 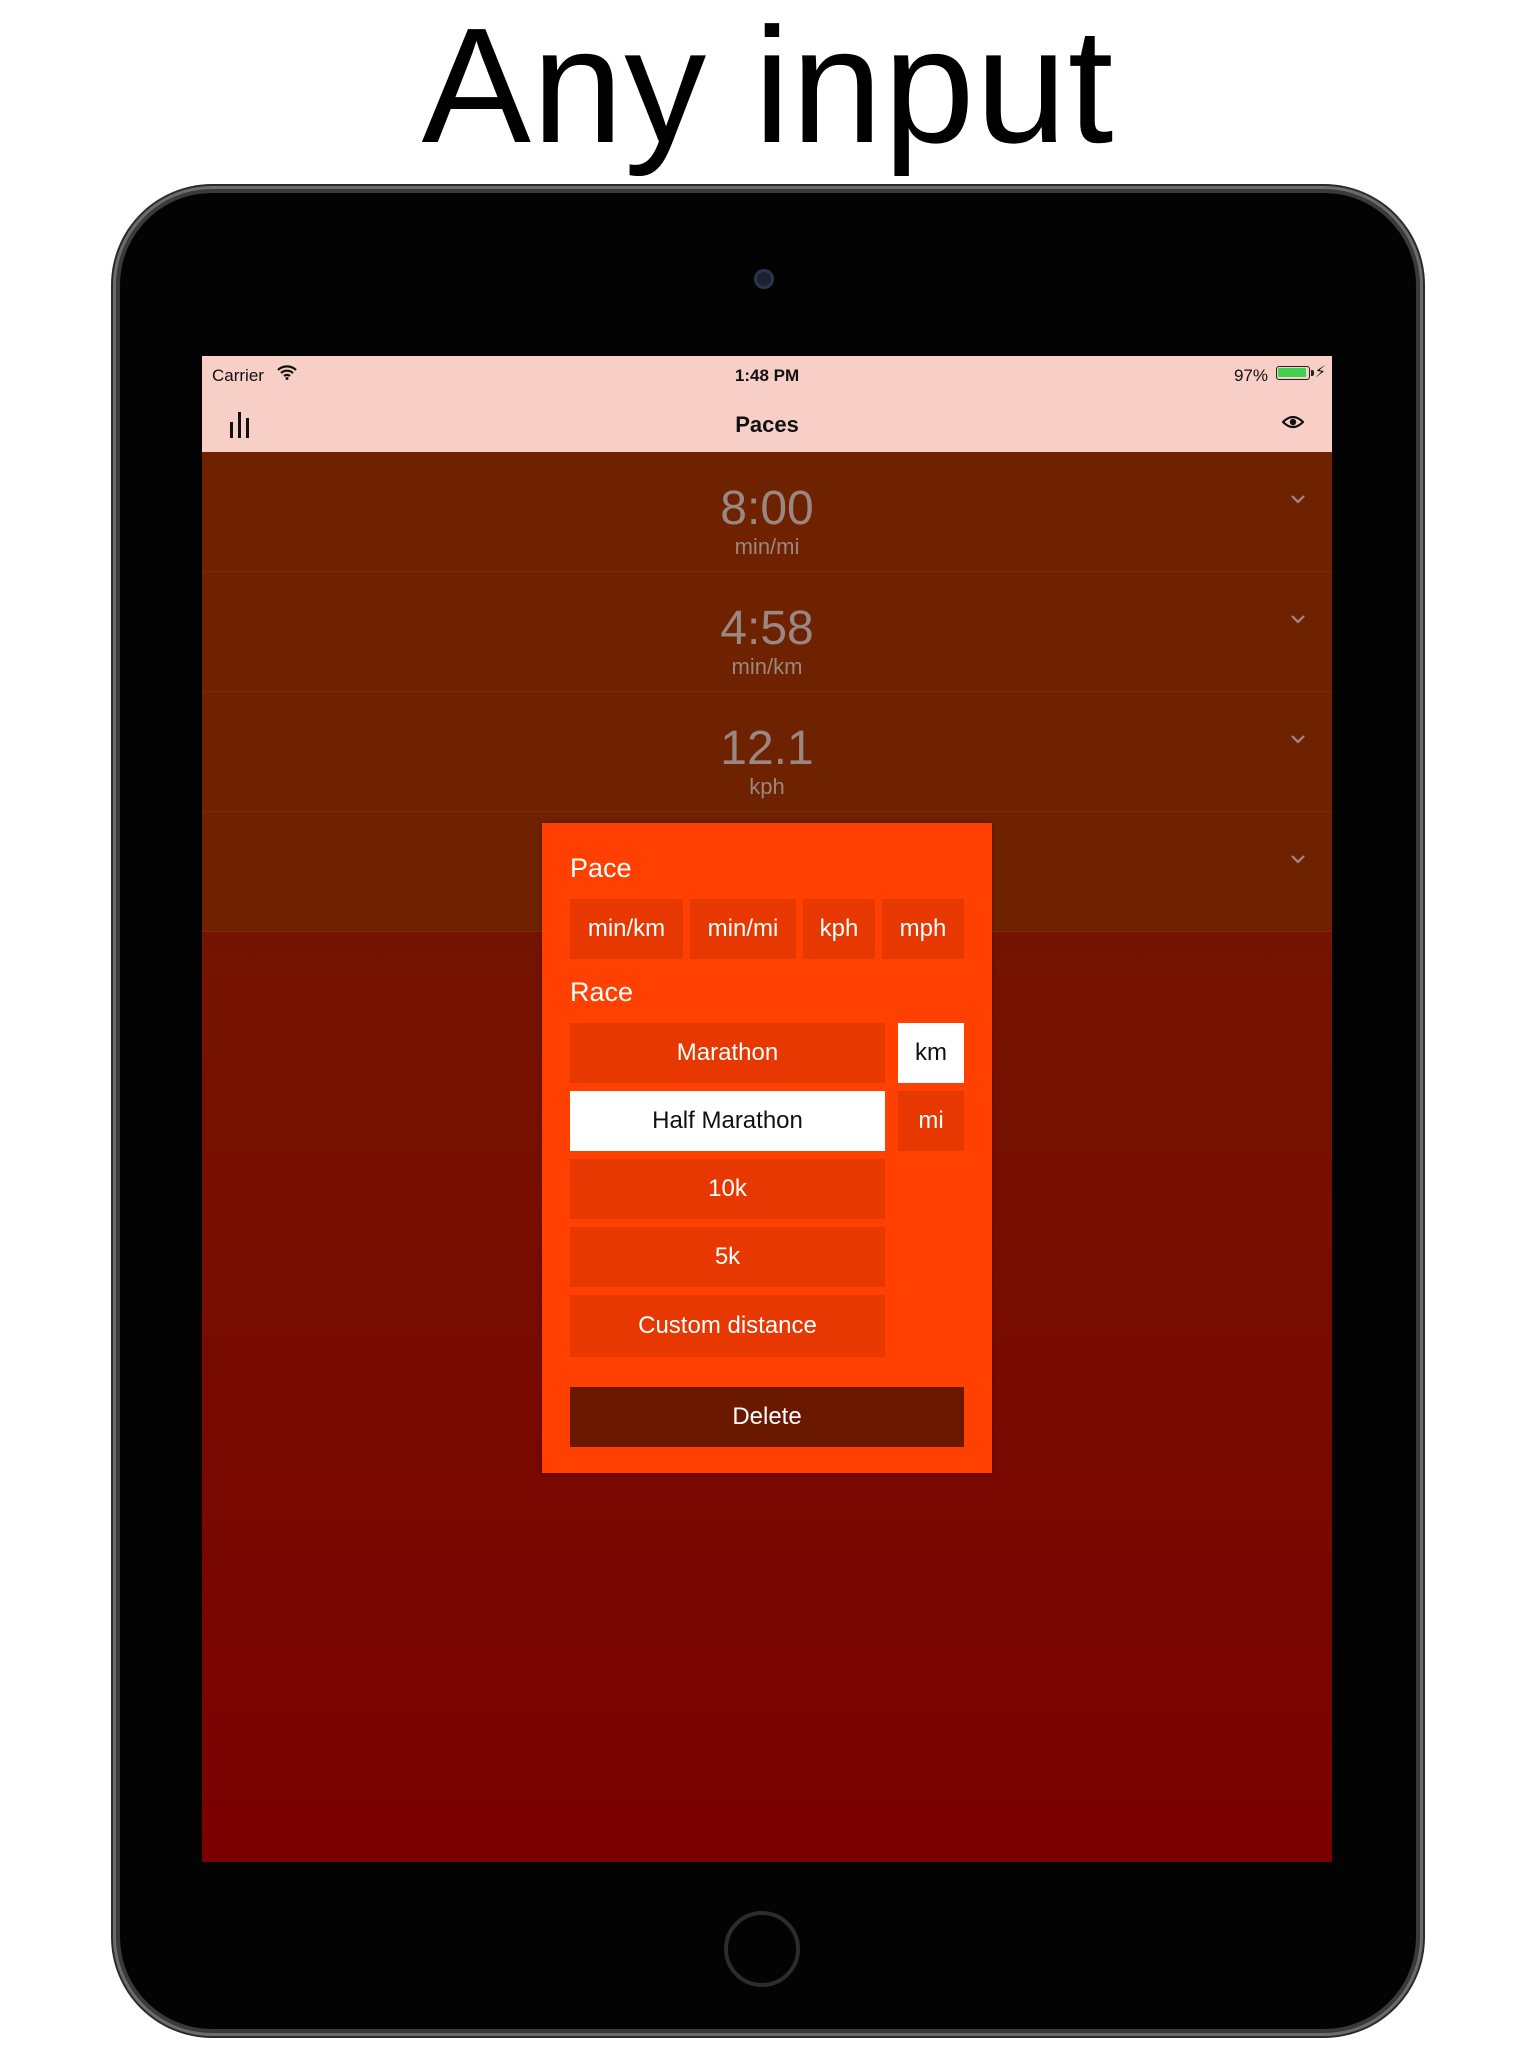 I want to click on pace-value: 8:00, so click(x=767, y=509).